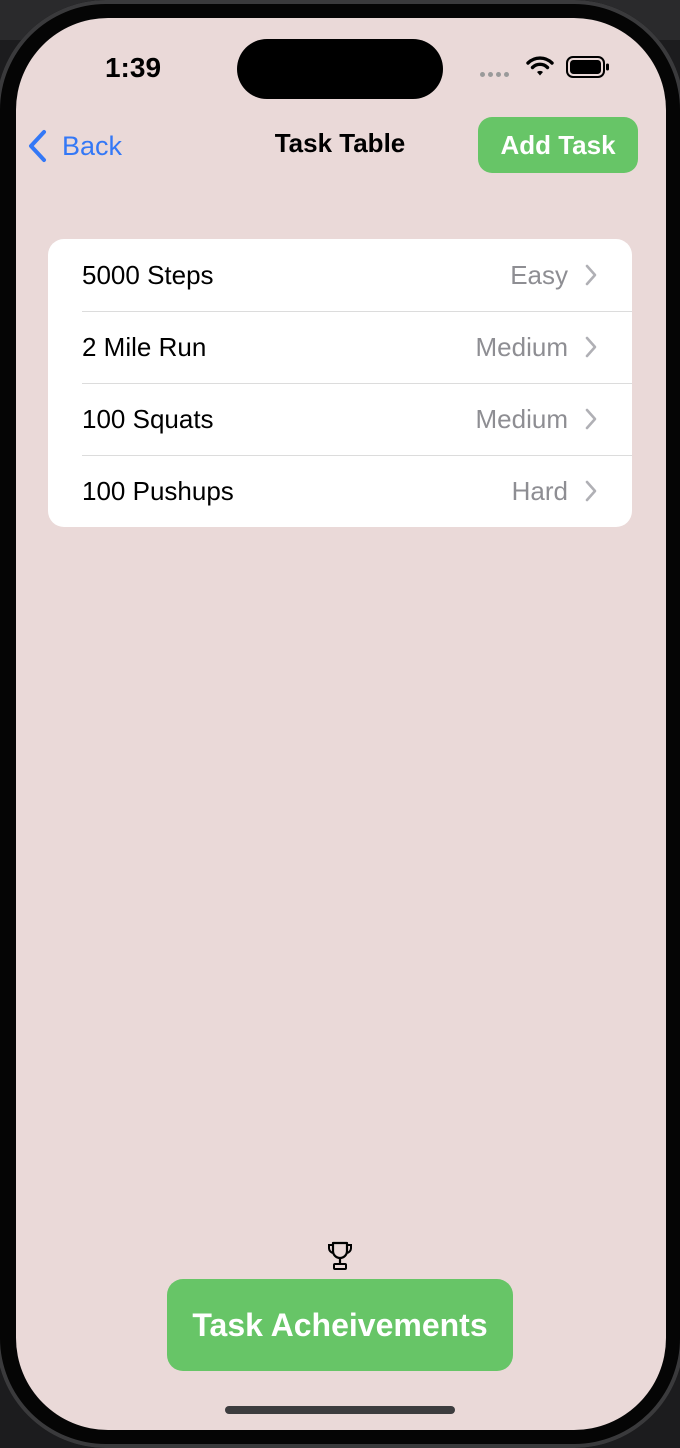 Image resolution: width=680 pixels, height=1448 pixels. I want to click on chevron-left-icon, so click(37, 146).